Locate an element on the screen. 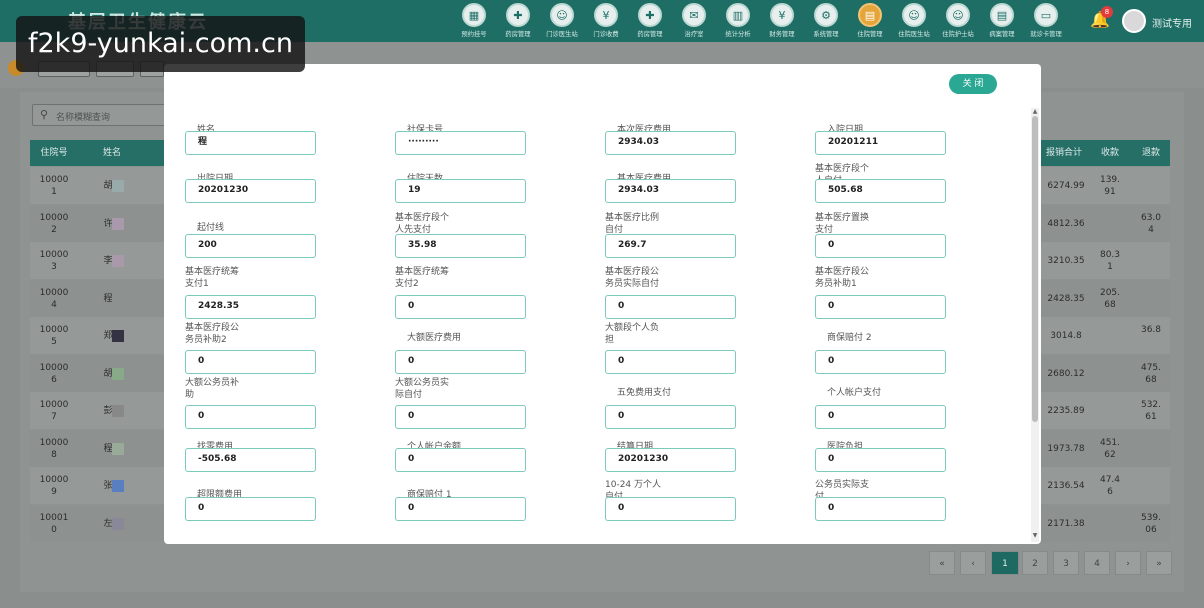 This screenshot has height=608, width=1204. field-input: 19 is located at coordinates (460, 191).